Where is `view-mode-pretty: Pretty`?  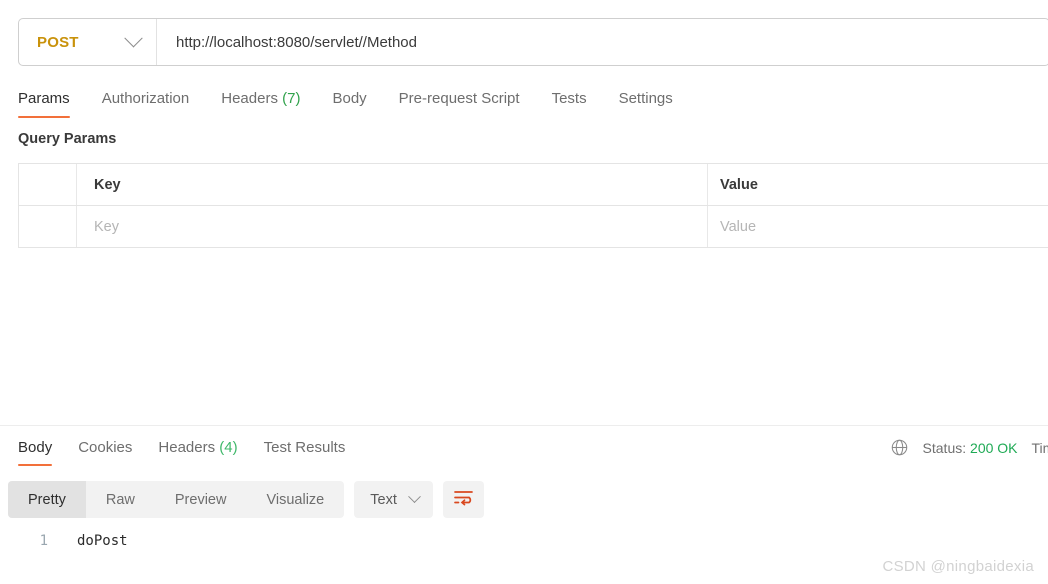
view-mode-pretty: Pretty is located at coordinates (47, 499).